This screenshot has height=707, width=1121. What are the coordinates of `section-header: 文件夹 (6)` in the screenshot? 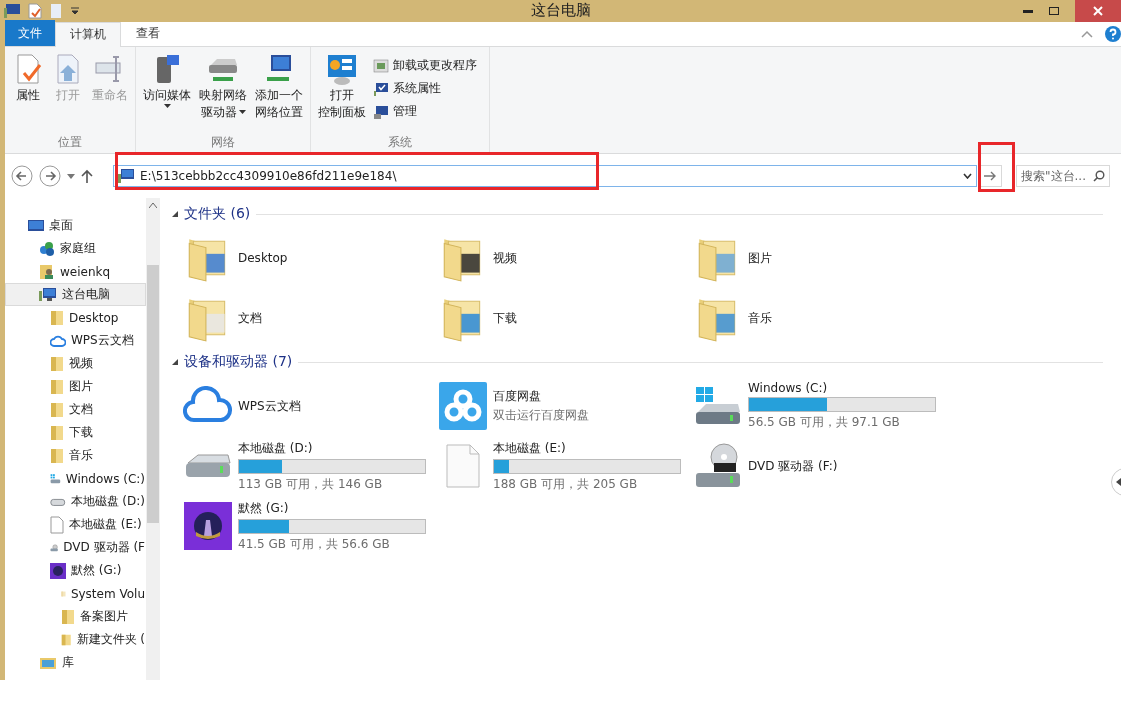 It's located at (217, 214).